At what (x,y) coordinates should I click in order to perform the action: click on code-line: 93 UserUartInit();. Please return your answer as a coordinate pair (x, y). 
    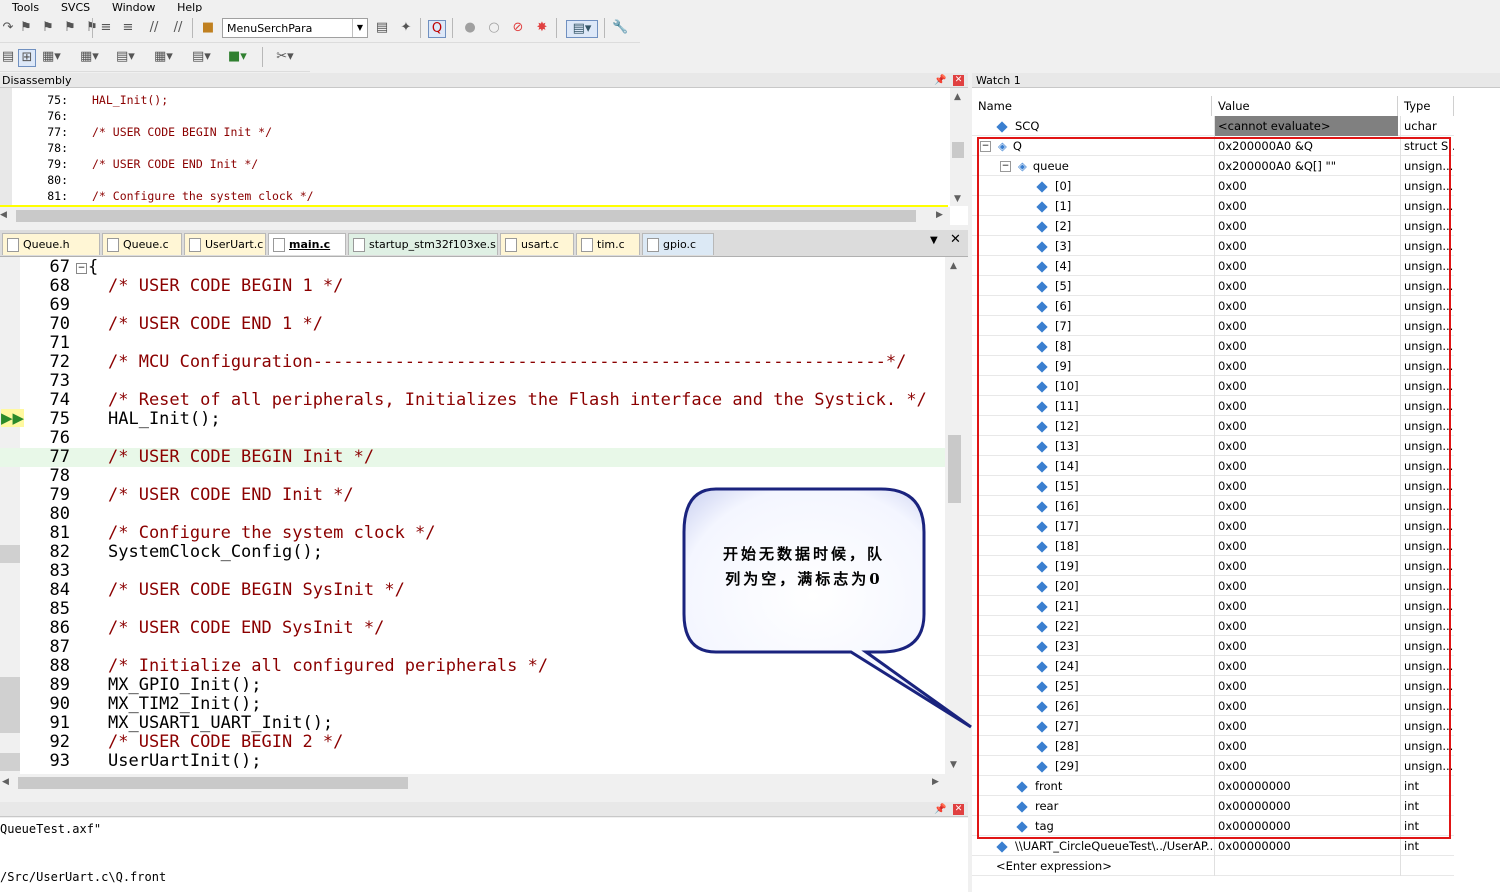
    Looking at the image, I should click on (472, 761).